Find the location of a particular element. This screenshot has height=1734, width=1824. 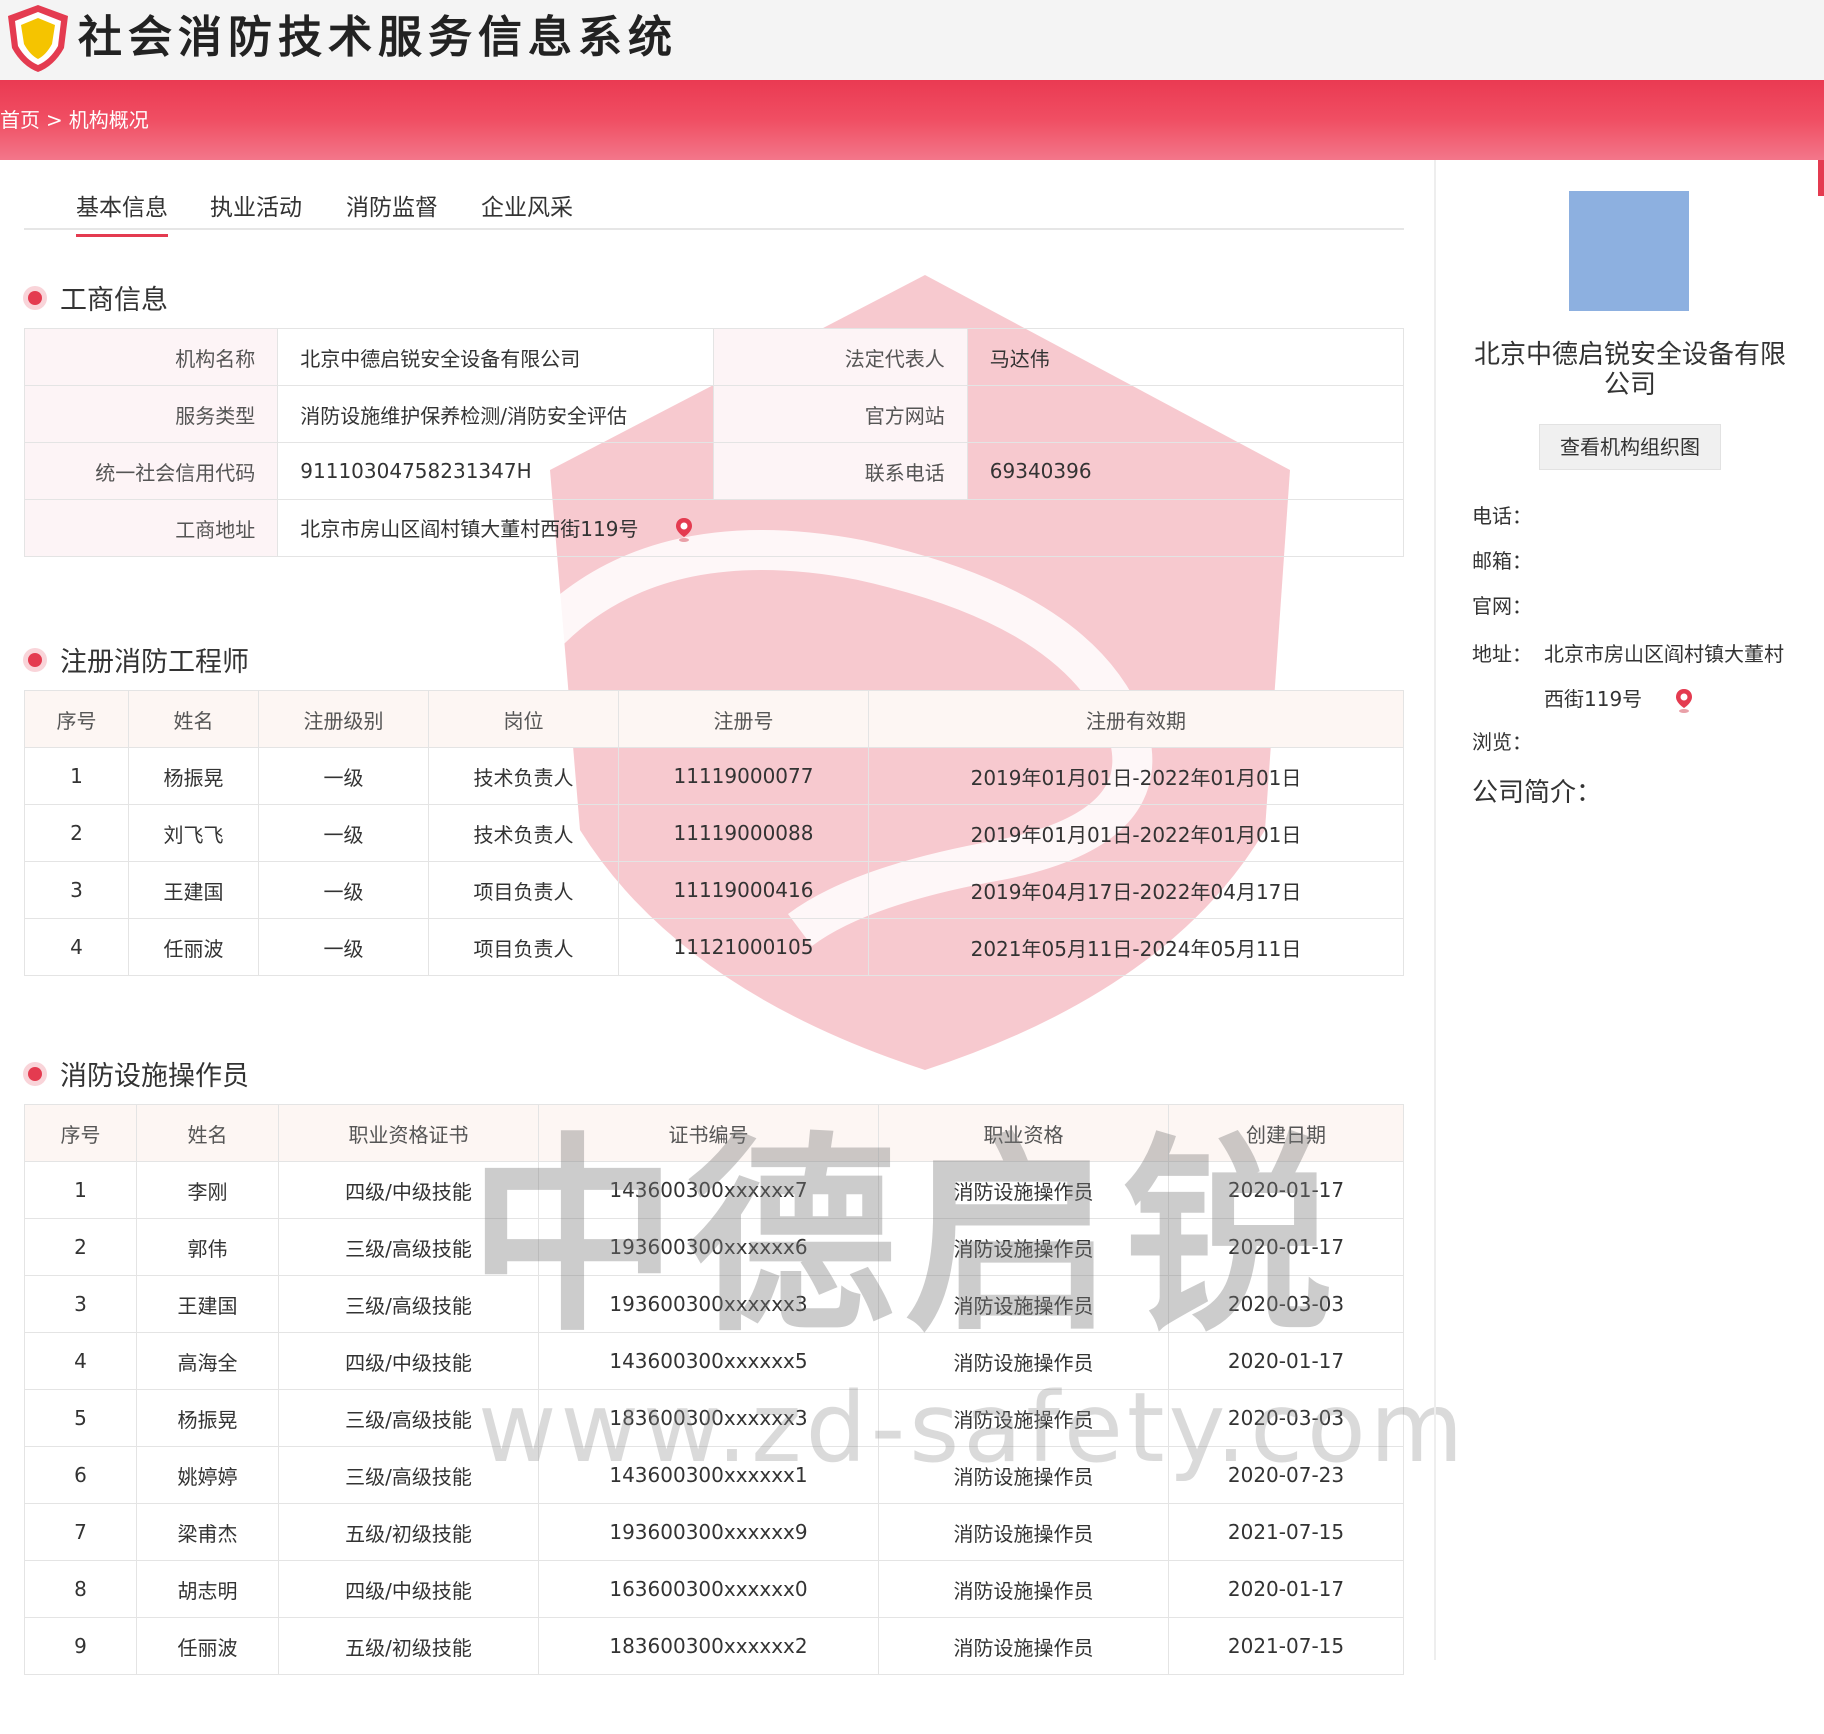

operators-title: 消防设施操作员 is located at coordinates (154, 1076).